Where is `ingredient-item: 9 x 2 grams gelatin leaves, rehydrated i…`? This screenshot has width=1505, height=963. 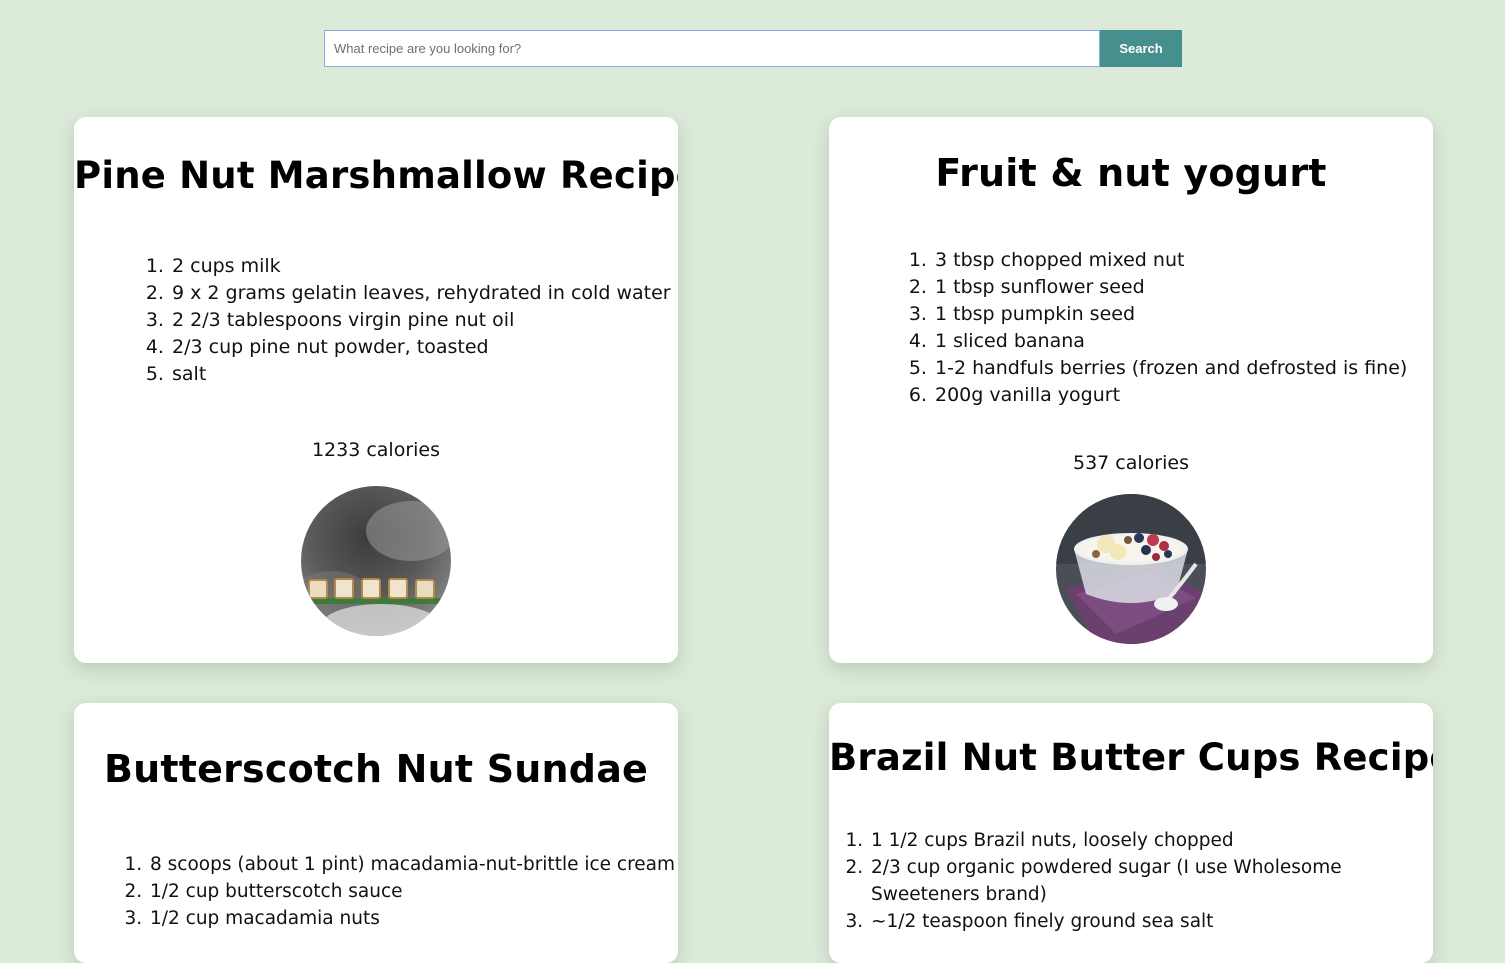 ingredient-item: 9 x 2 grams gelatin leaves, rehydrated i… is located at coordinates (424, 293).